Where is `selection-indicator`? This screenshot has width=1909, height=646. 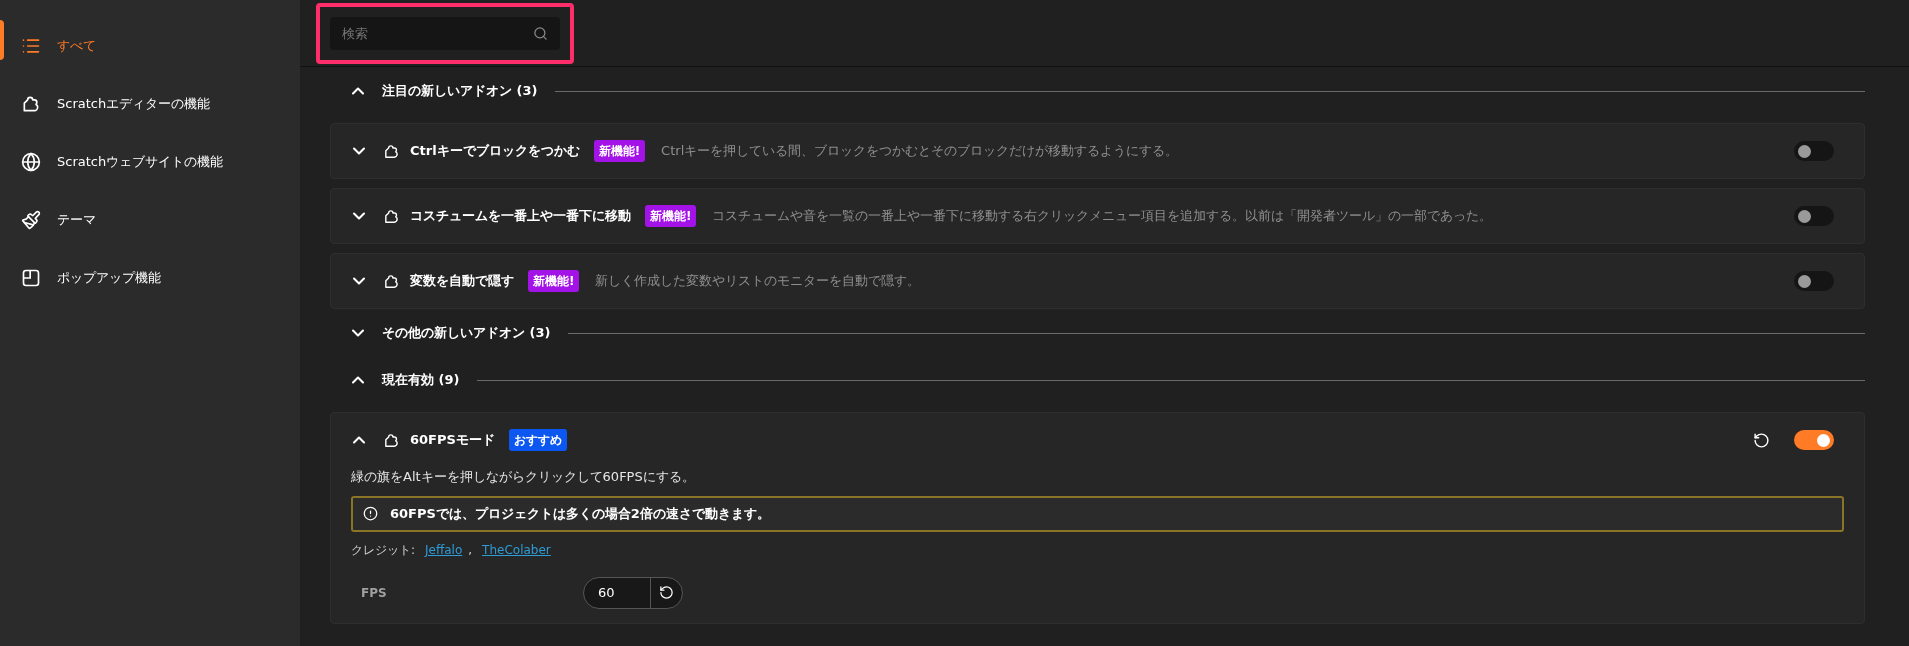
selection-indicator is located at coordinates (2, 40).